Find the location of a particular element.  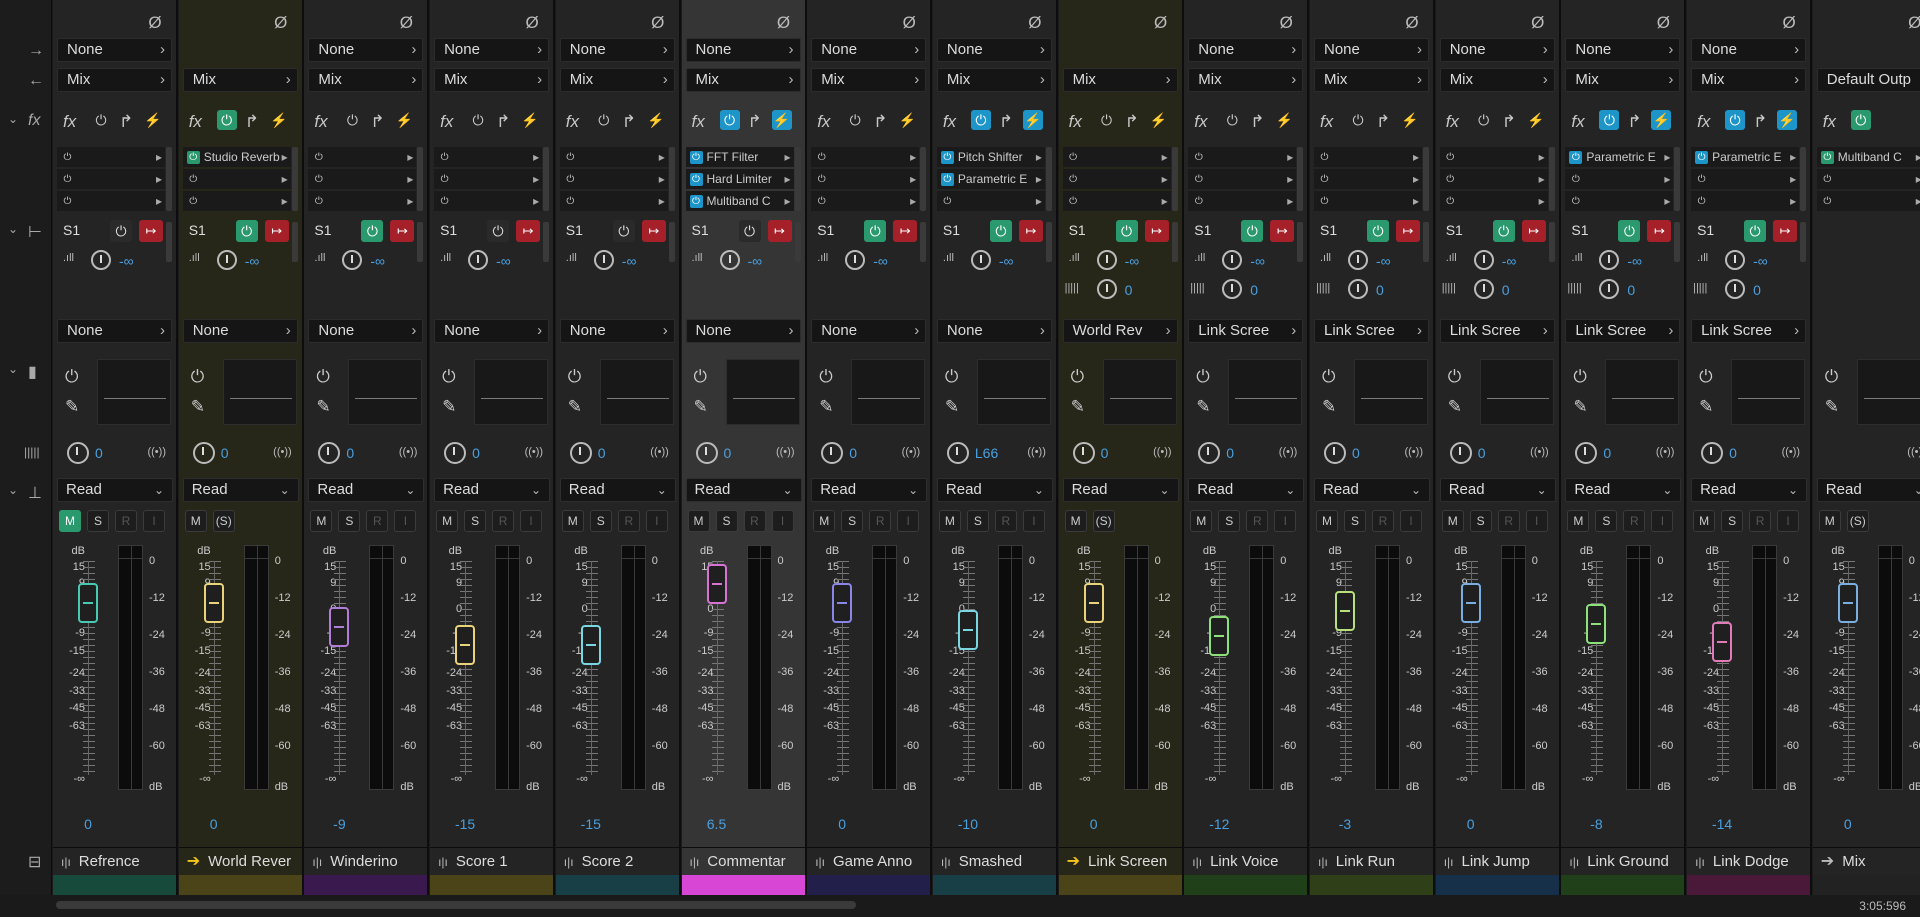

automation-mode-select: Read ⌄ is located at coordinates (617, 490).